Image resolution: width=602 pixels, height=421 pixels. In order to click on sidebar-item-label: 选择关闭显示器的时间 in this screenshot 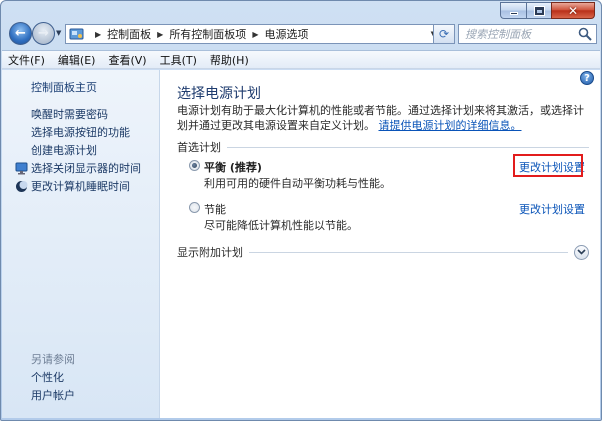, I will do `click(86, 168)`.